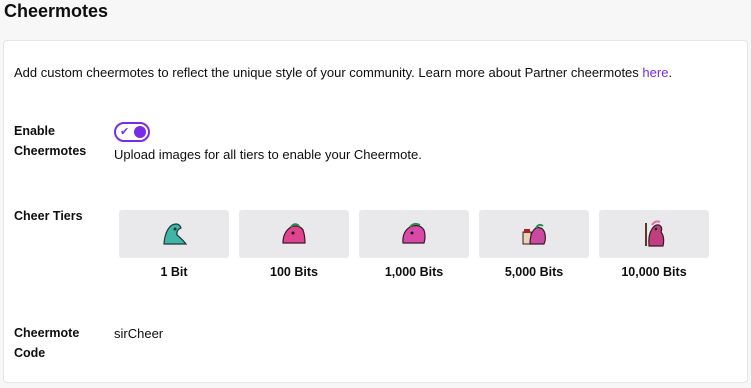 Image resolution: width=751 pixels, height=388 pixels. I want to click on tier-1-bit: 1 Bit, so click(174, 245).